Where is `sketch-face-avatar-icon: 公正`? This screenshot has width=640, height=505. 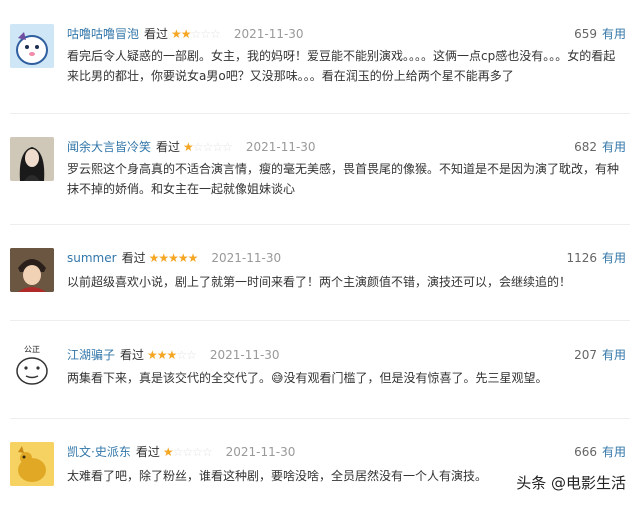
sketch-face-avatar-icon: 公正 is located at coordinates (32, 365).